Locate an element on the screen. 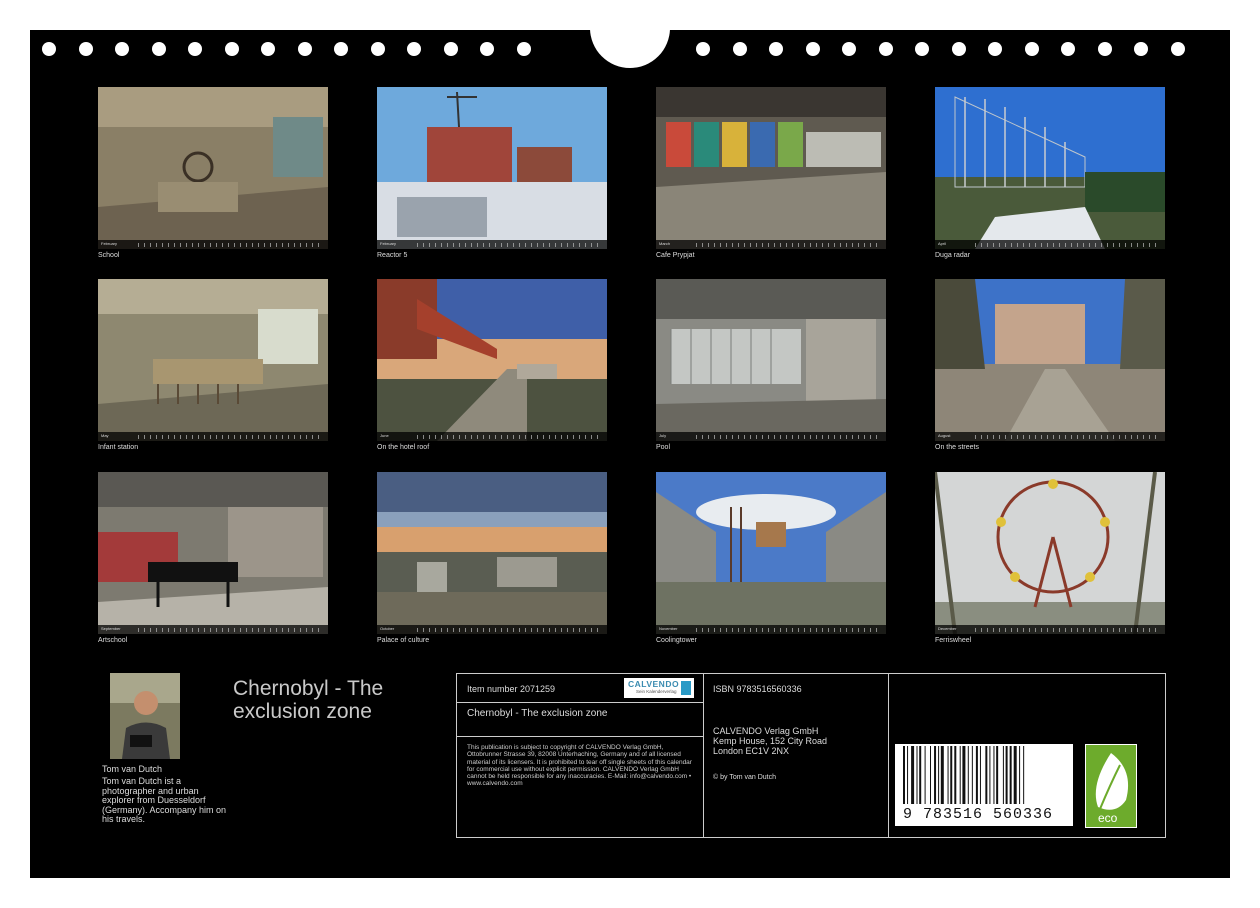  caption: On the streets is located at coordinates (957, 447).